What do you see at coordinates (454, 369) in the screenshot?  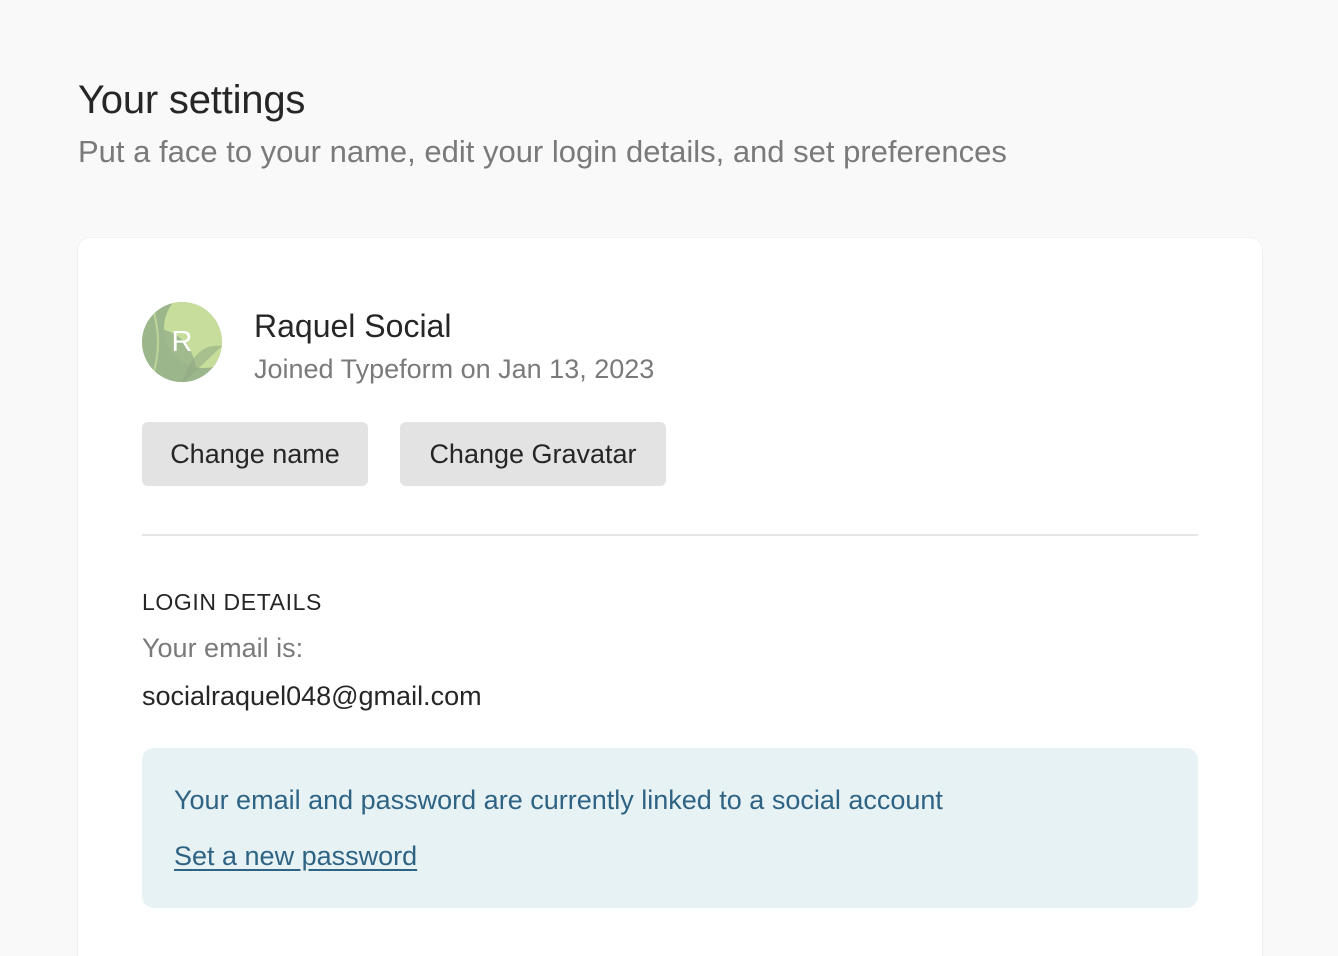 I see `joined-date: Joined Typeform on Jan 13, 2023` at bounding box center [454, 369].